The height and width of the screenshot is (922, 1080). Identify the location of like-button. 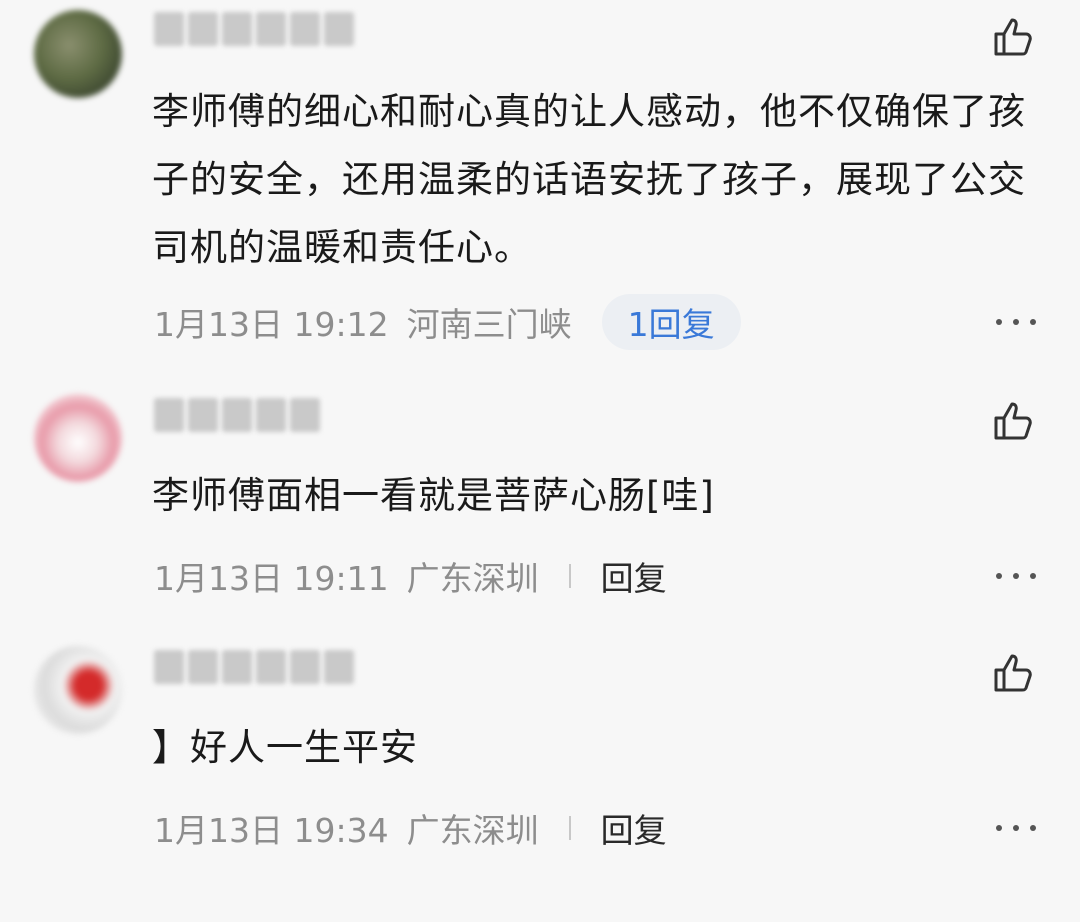
(1014, 672).